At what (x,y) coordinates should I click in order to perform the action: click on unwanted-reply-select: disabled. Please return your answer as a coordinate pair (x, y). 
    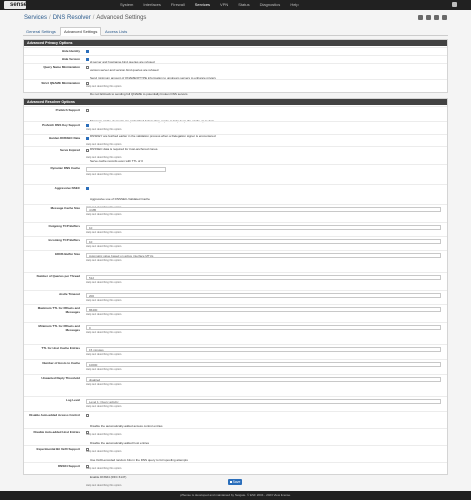
    Looking at the image, I should click on (263, 379).